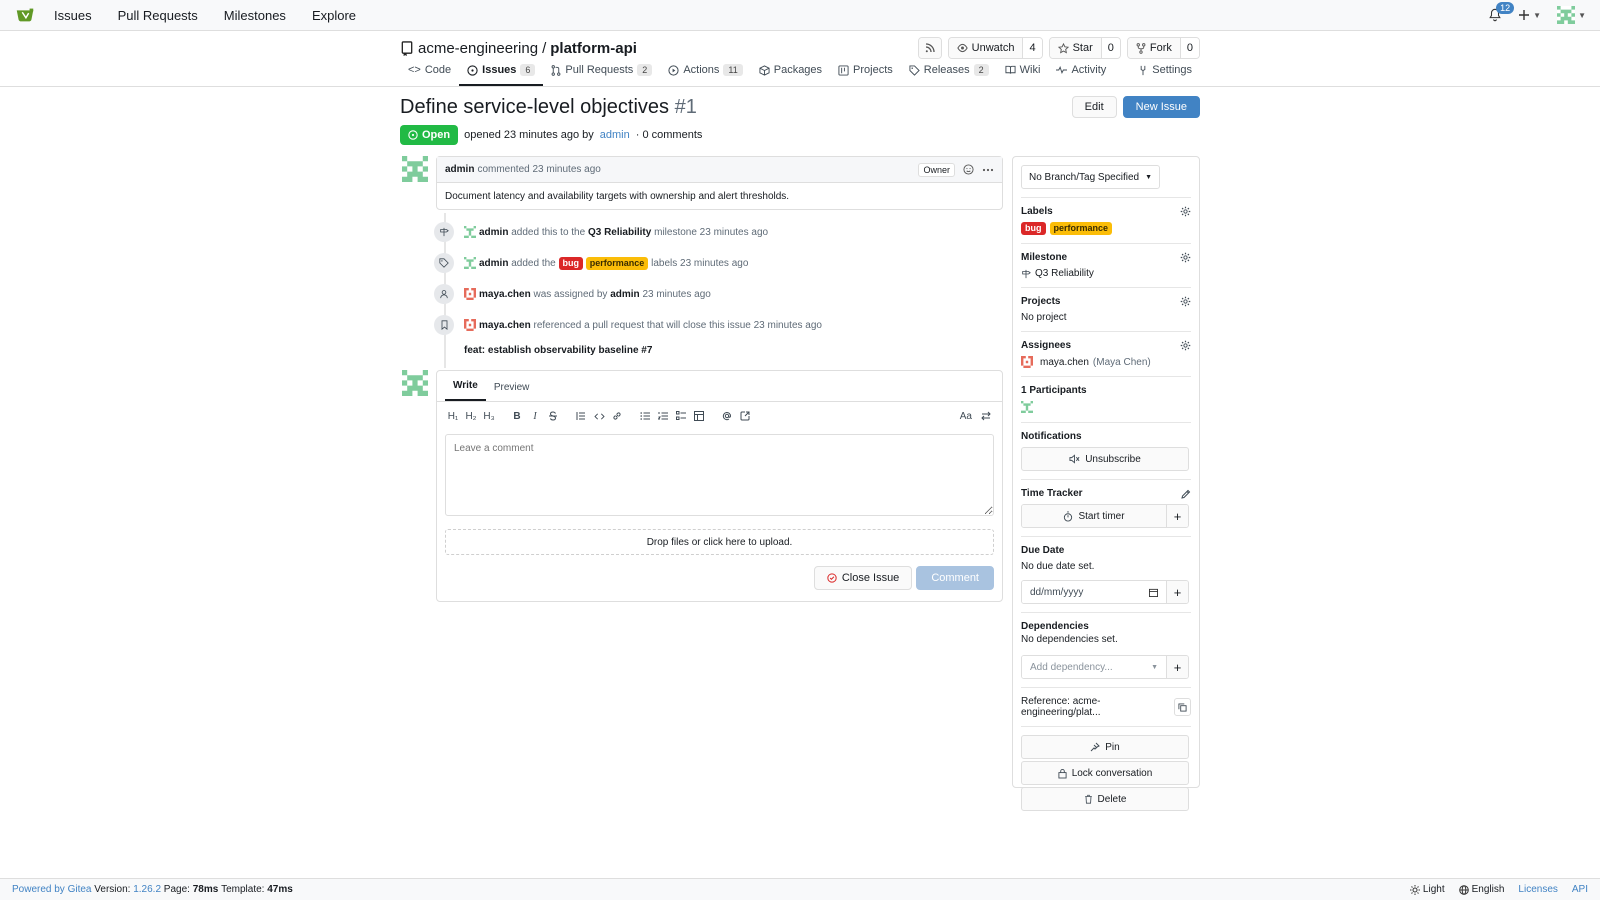 The width and height of the screenshot is (1600, 900). Describe the element at coordinates (719, 475) in the screenshot. I see `comment-textarea` at that location.